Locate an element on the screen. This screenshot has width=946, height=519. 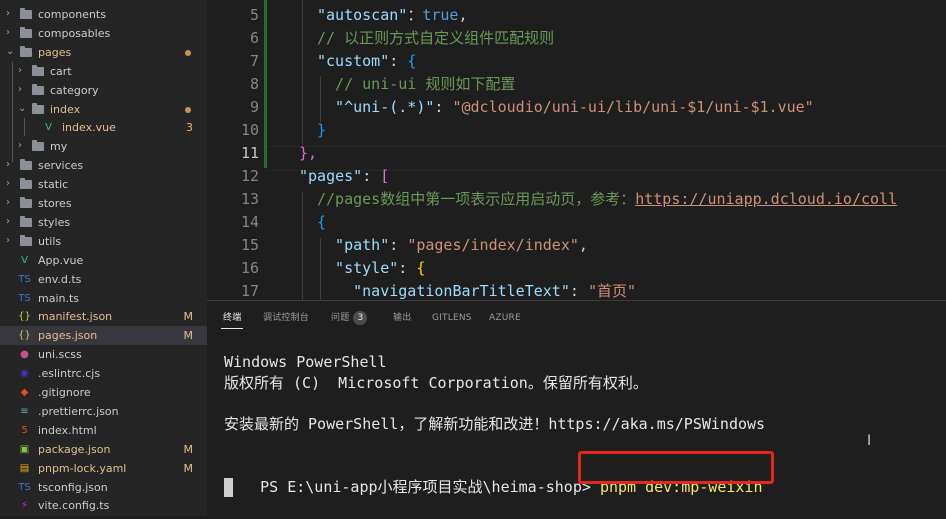
tree-item-tsconfig-json: TS tsconfig.json is located at coordinates (103, 487).